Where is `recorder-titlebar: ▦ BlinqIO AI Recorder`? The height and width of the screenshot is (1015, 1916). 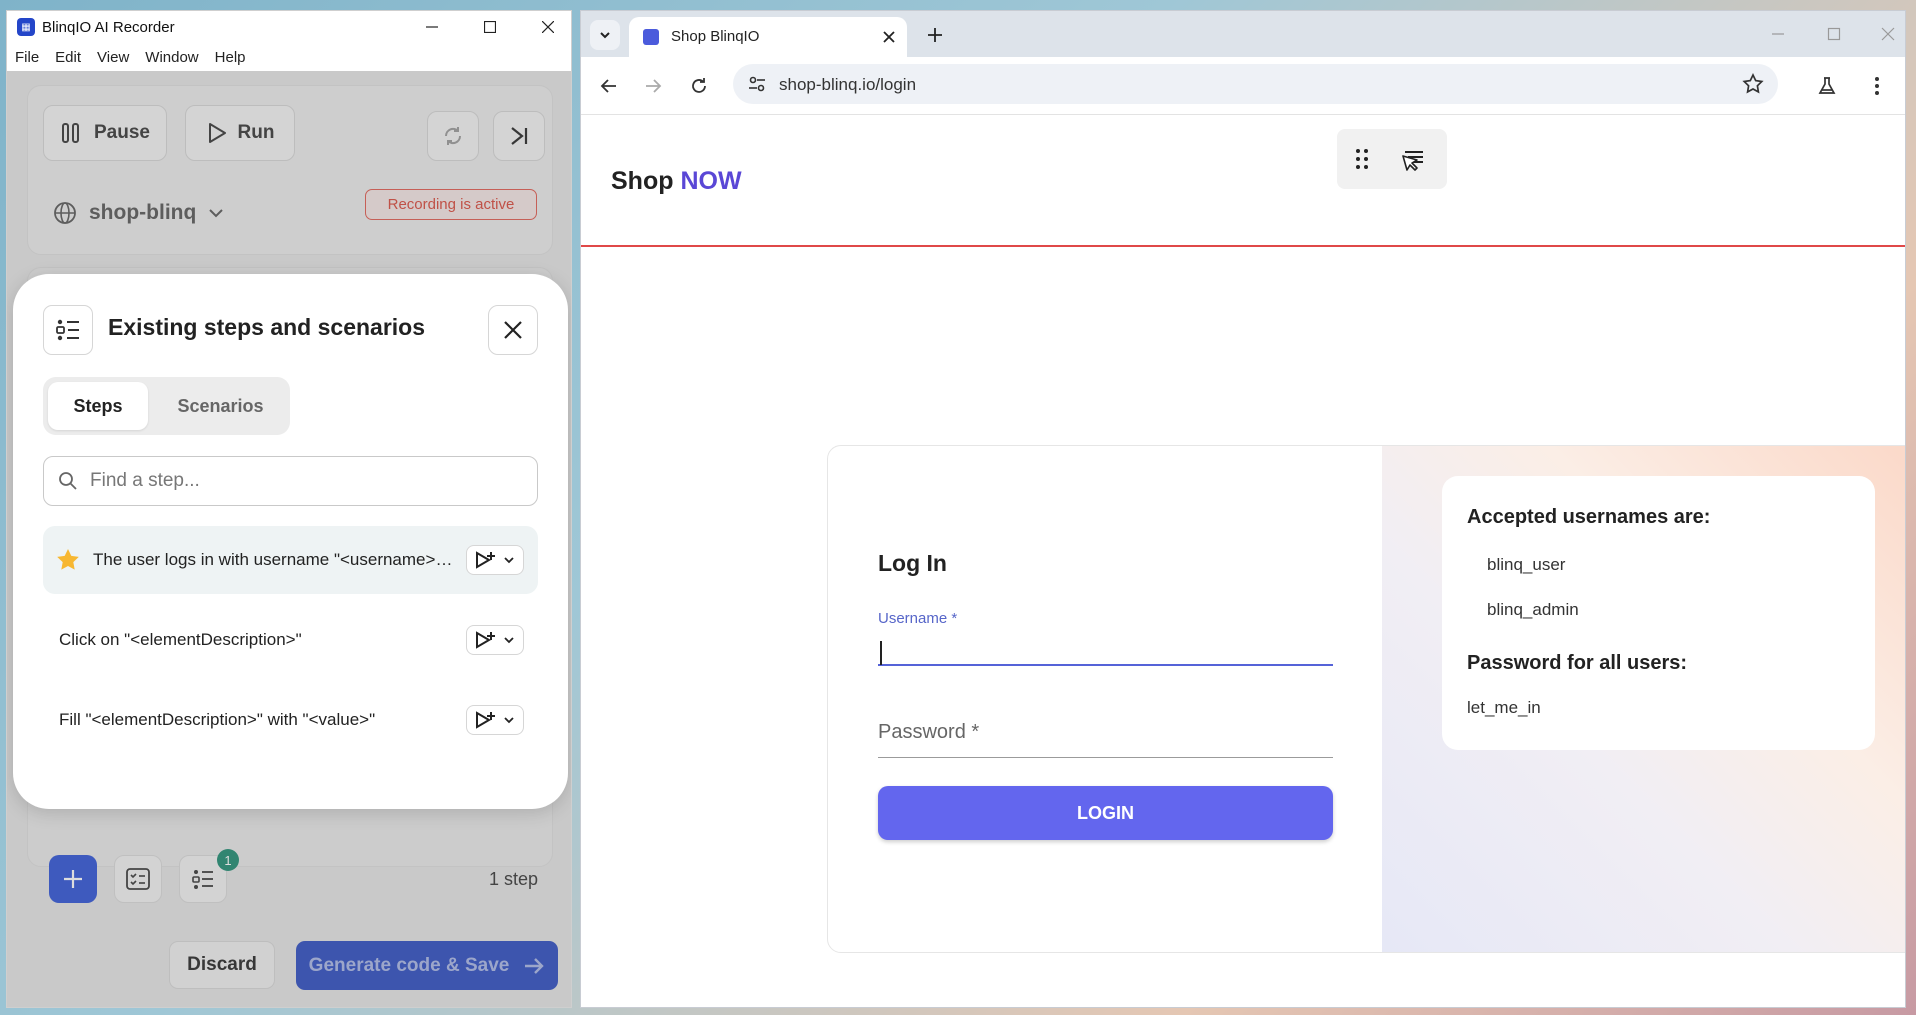
recorder-titlebar: ▦ BlinqIO AI Recorder is located at coordinates (289, 27).